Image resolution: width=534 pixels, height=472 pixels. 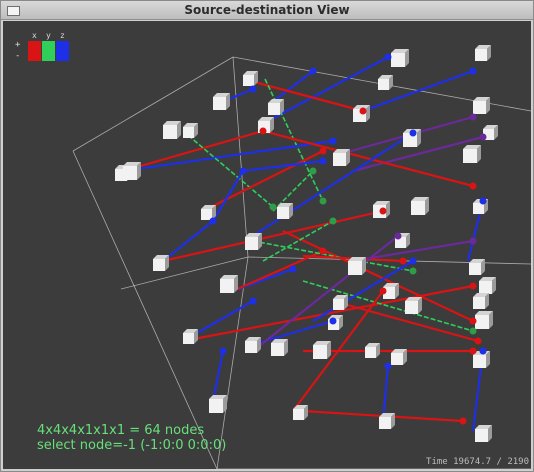 I want to click on z-axis-letter: z, so click(x=62, y=35).